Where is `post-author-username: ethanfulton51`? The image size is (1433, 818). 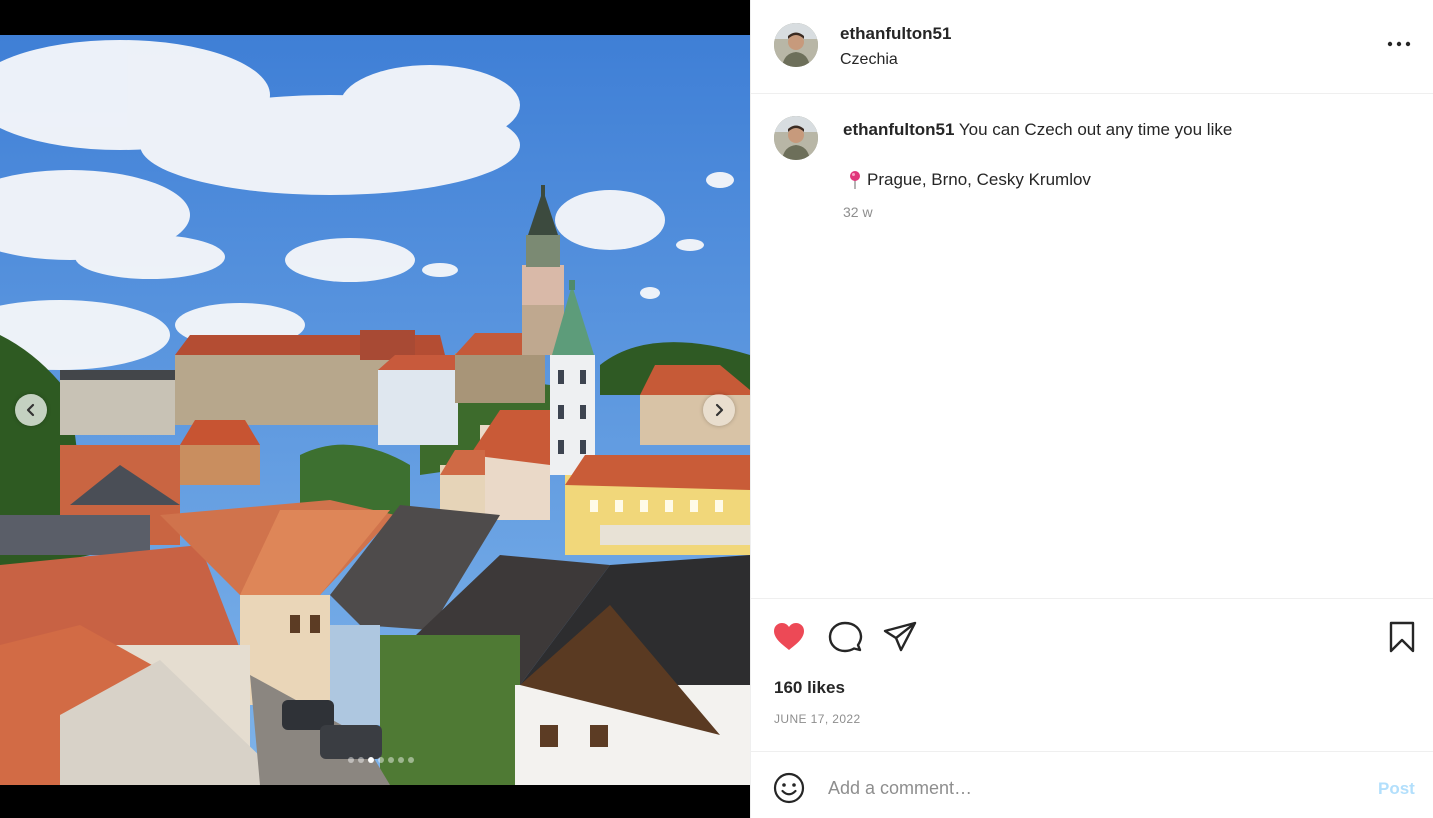 post-author-username: ethanfulton51 is located at coordinates (895, 34).